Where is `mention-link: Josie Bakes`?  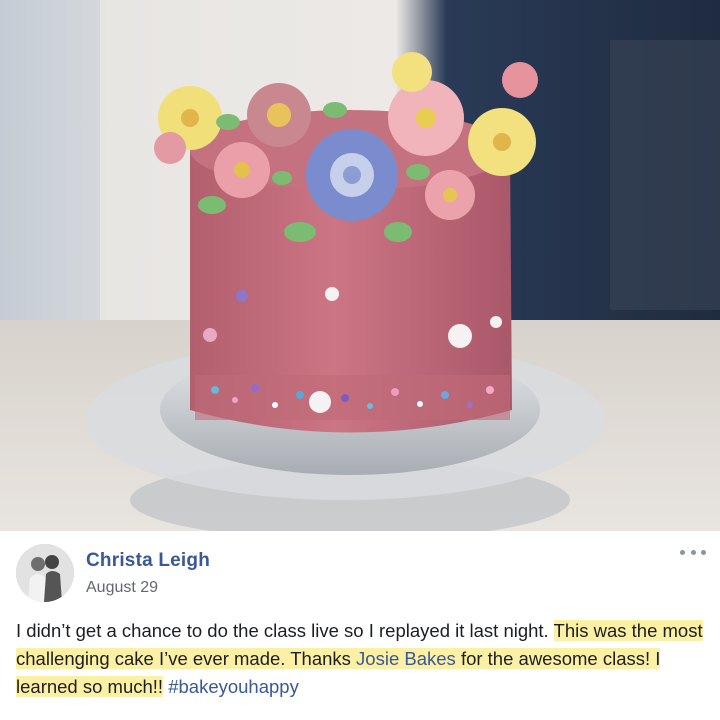 mention-link: Josie Bakes is located at coordinates (406, 658).